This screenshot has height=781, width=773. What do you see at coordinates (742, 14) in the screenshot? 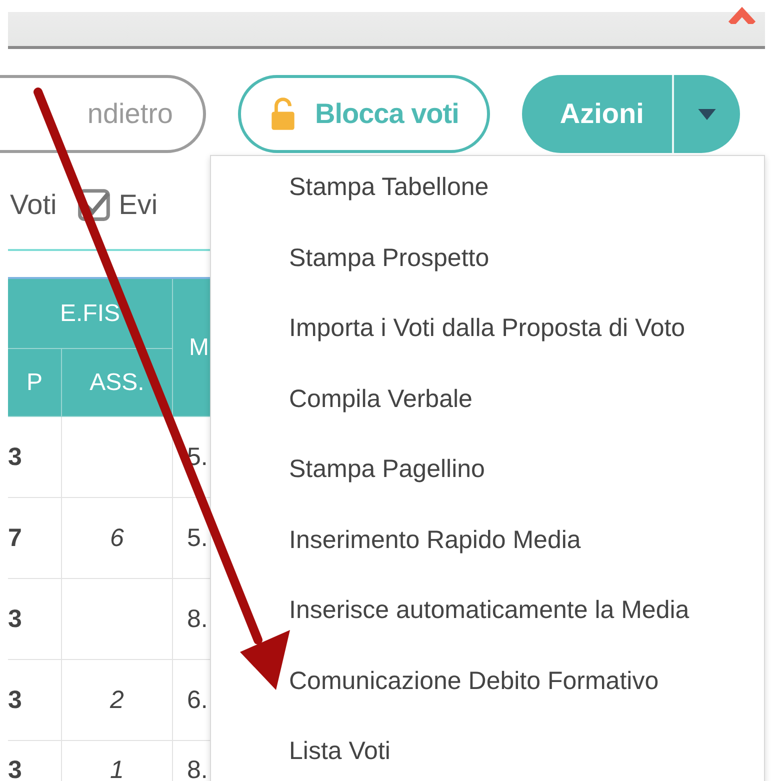
I see `close-icon` at bounding box center [742, 14].